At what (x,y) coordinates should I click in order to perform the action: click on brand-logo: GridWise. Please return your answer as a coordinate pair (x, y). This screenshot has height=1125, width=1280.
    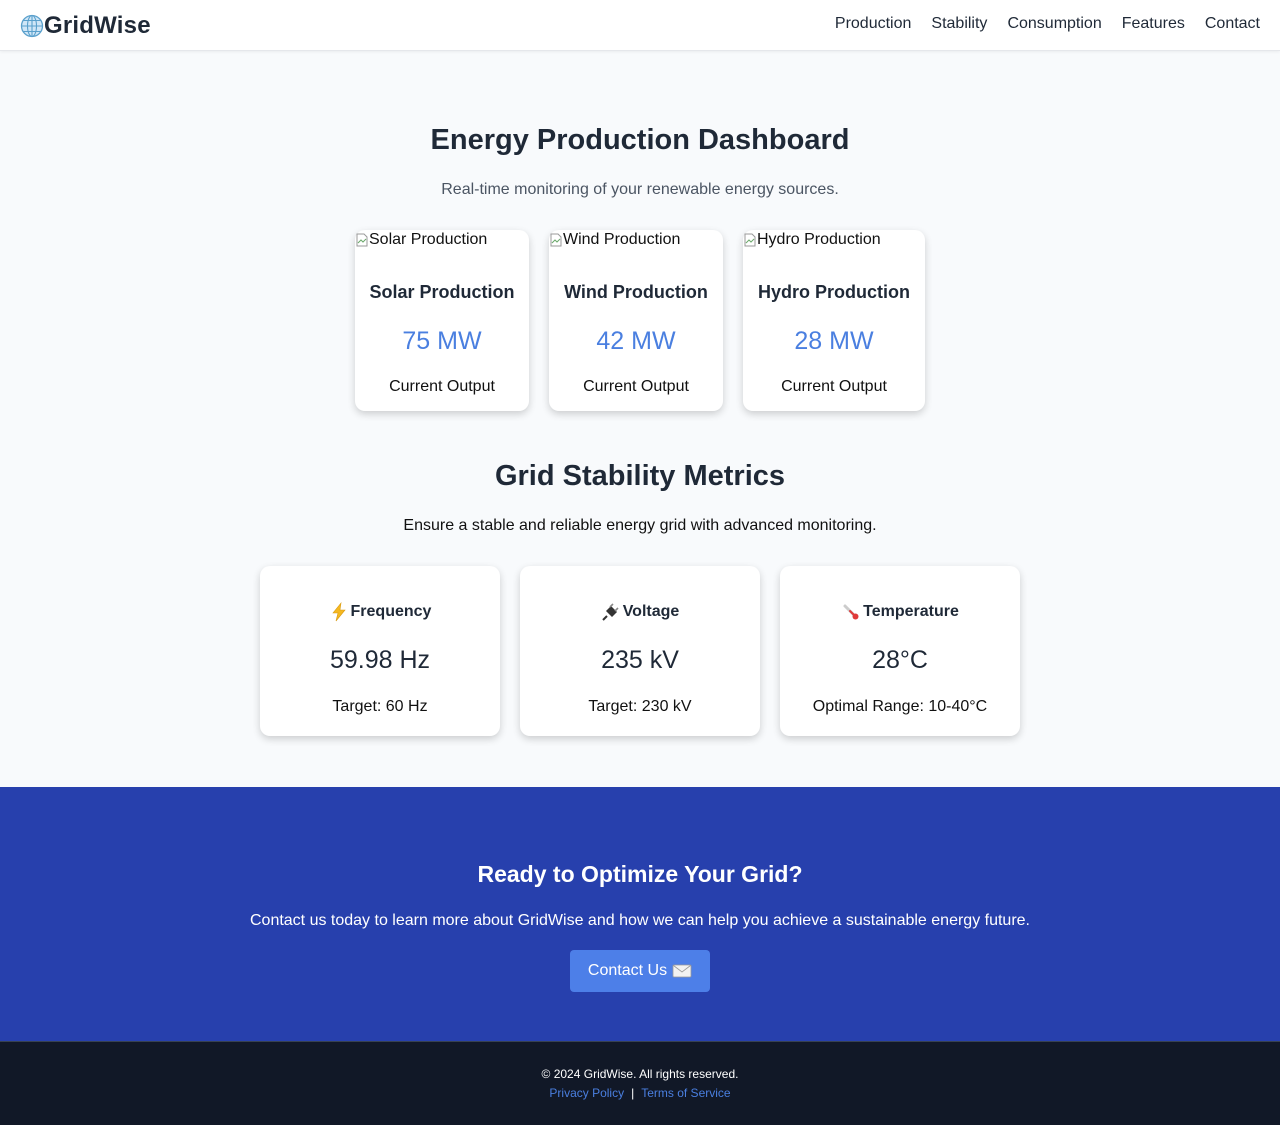
    Looking at the image, I should click on (85, 26).